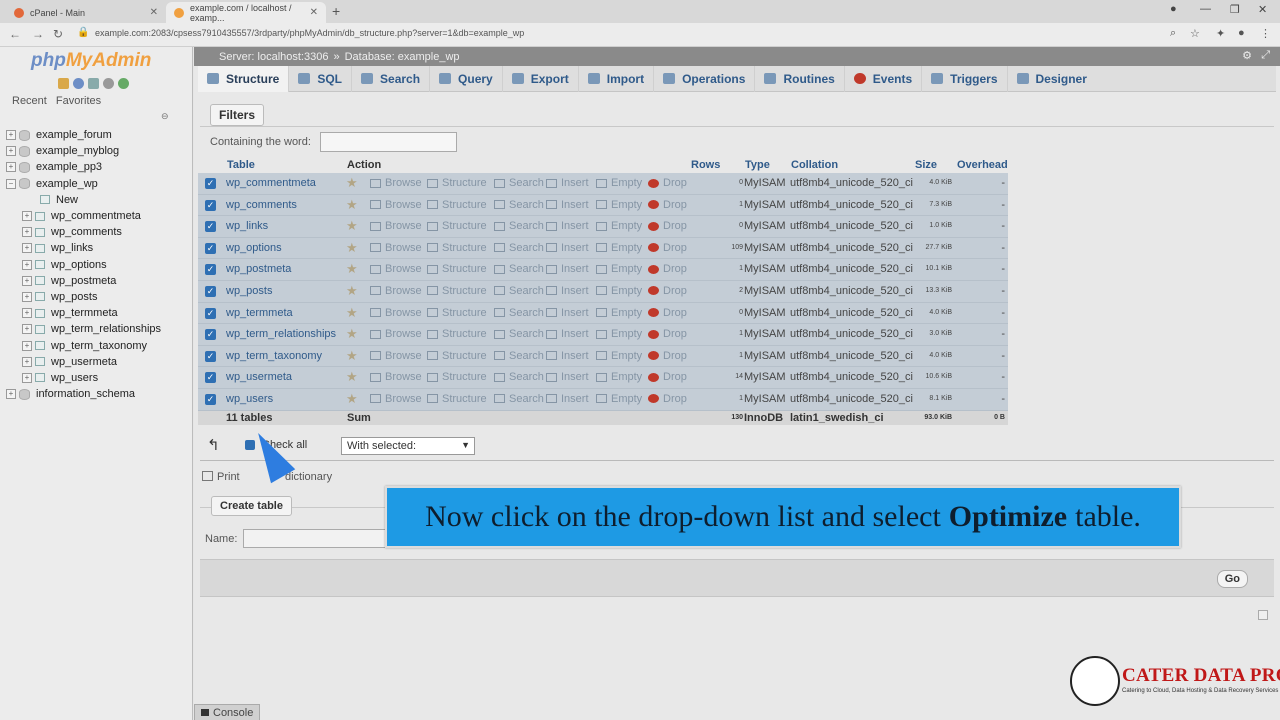  What do you see at coordinates (15, 34) in the screenshot?
I see `back-icon: ←` at bounding box center [15, 34].